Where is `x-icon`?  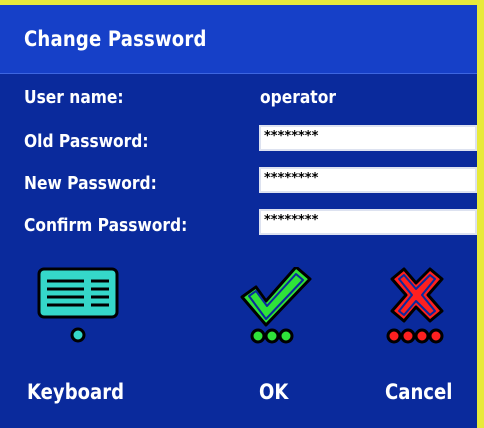
x-icon is located at coordinates (415, 305).